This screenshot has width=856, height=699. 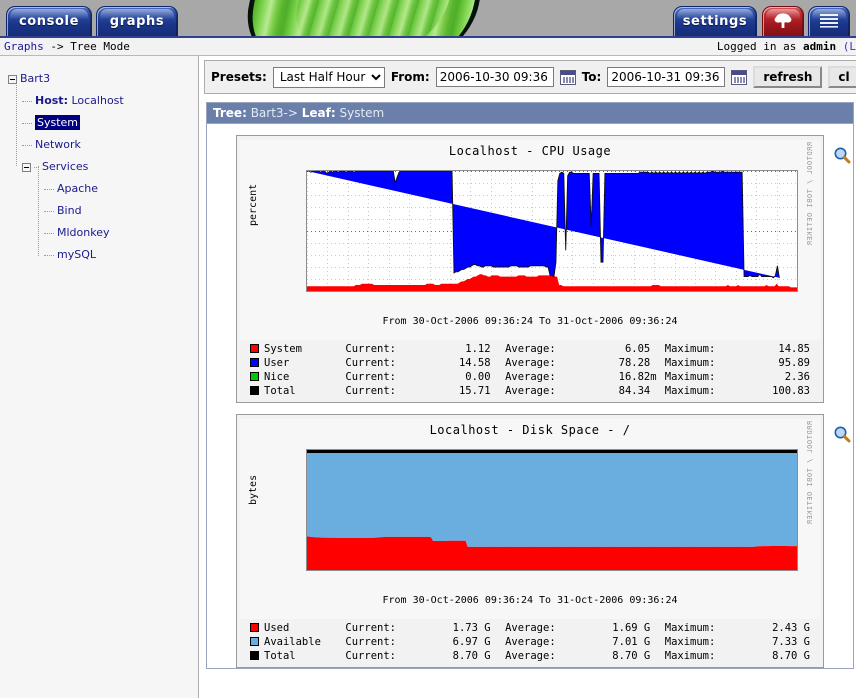 I want to click on legend-current-value: 14.58, so click(x=474, y=363).